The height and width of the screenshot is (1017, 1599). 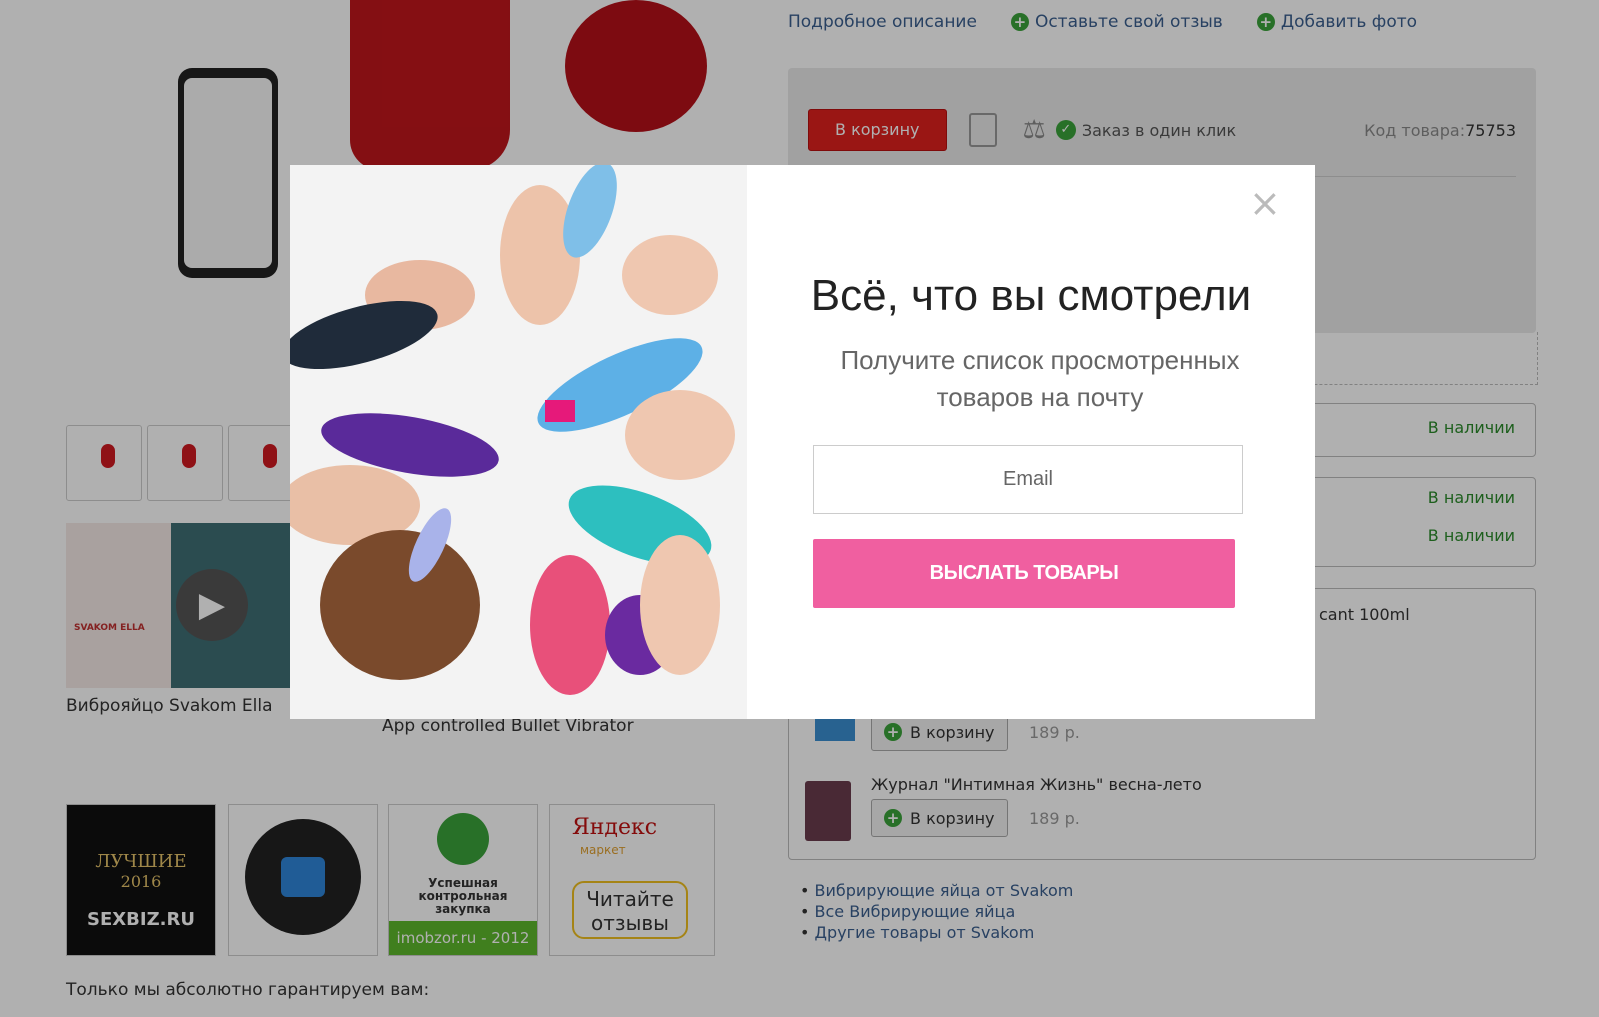 I want to click on email-field, so click(x=1028, y=479).